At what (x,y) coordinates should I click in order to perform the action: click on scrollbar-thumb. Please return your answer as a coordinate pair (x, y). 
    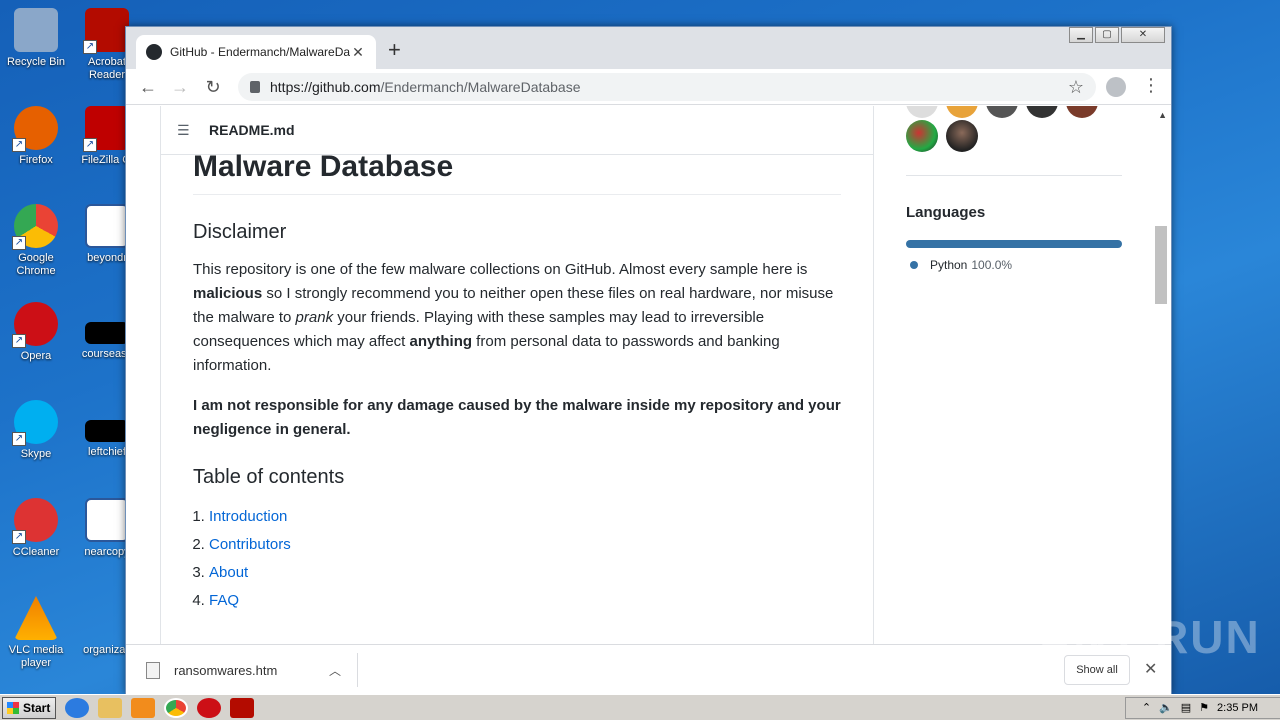
    Looking at the image, I should click on (1161, 265).